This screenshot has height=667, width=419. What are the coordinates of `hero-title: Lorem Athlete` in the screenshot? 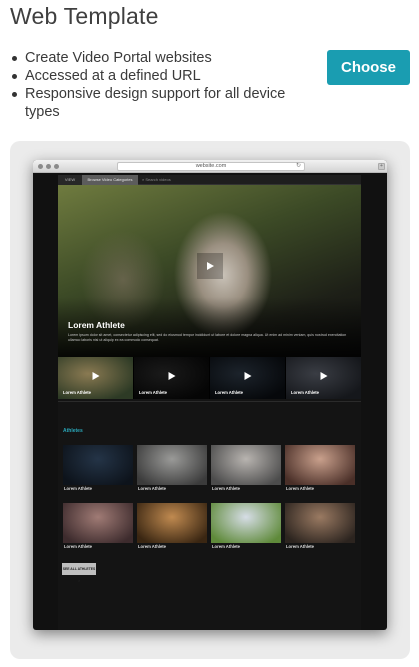 It's located at (96, 325).